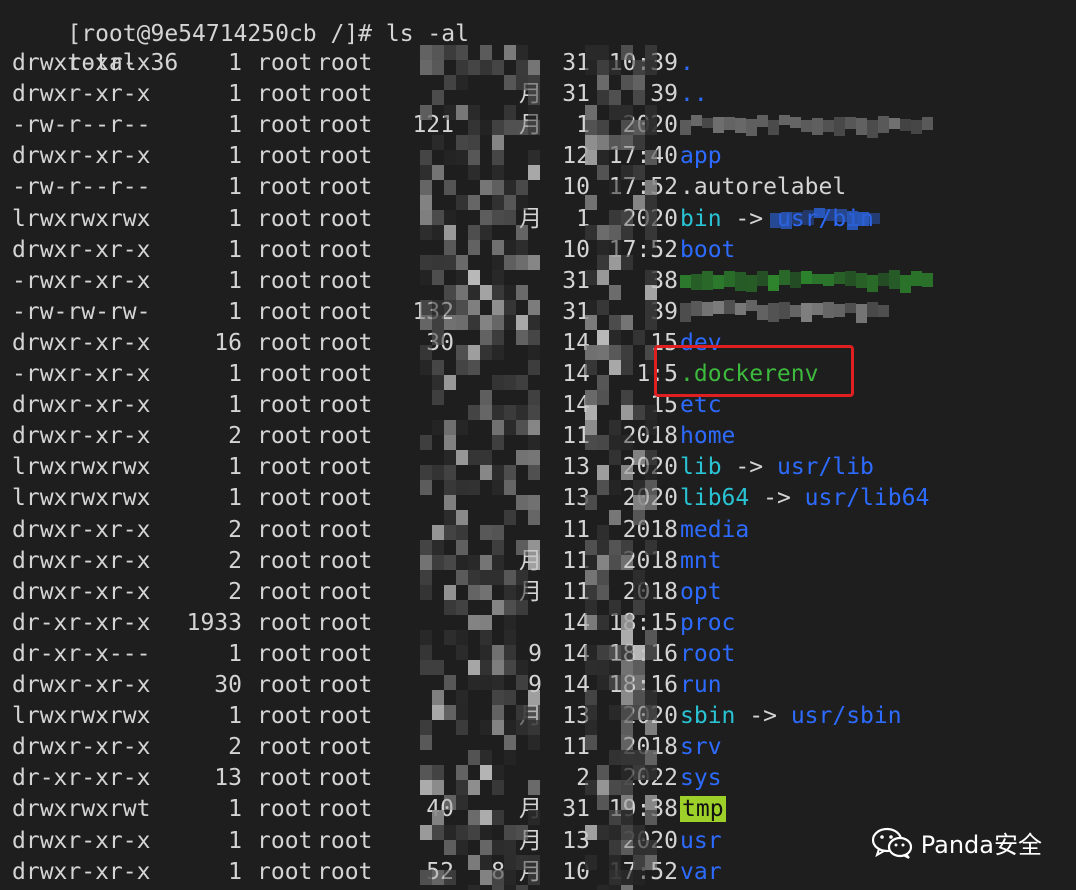  What do you see at coordinates (708, 249) in the screenshot?
I see `entry-name: boot` at bounding box center [708, 249].